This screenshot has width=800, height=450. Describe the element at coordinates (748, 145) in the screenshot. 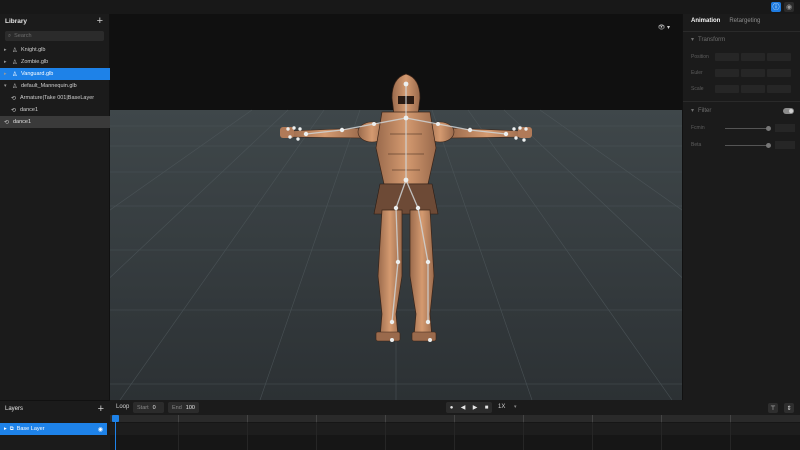

I see `beta-slider` at that location.